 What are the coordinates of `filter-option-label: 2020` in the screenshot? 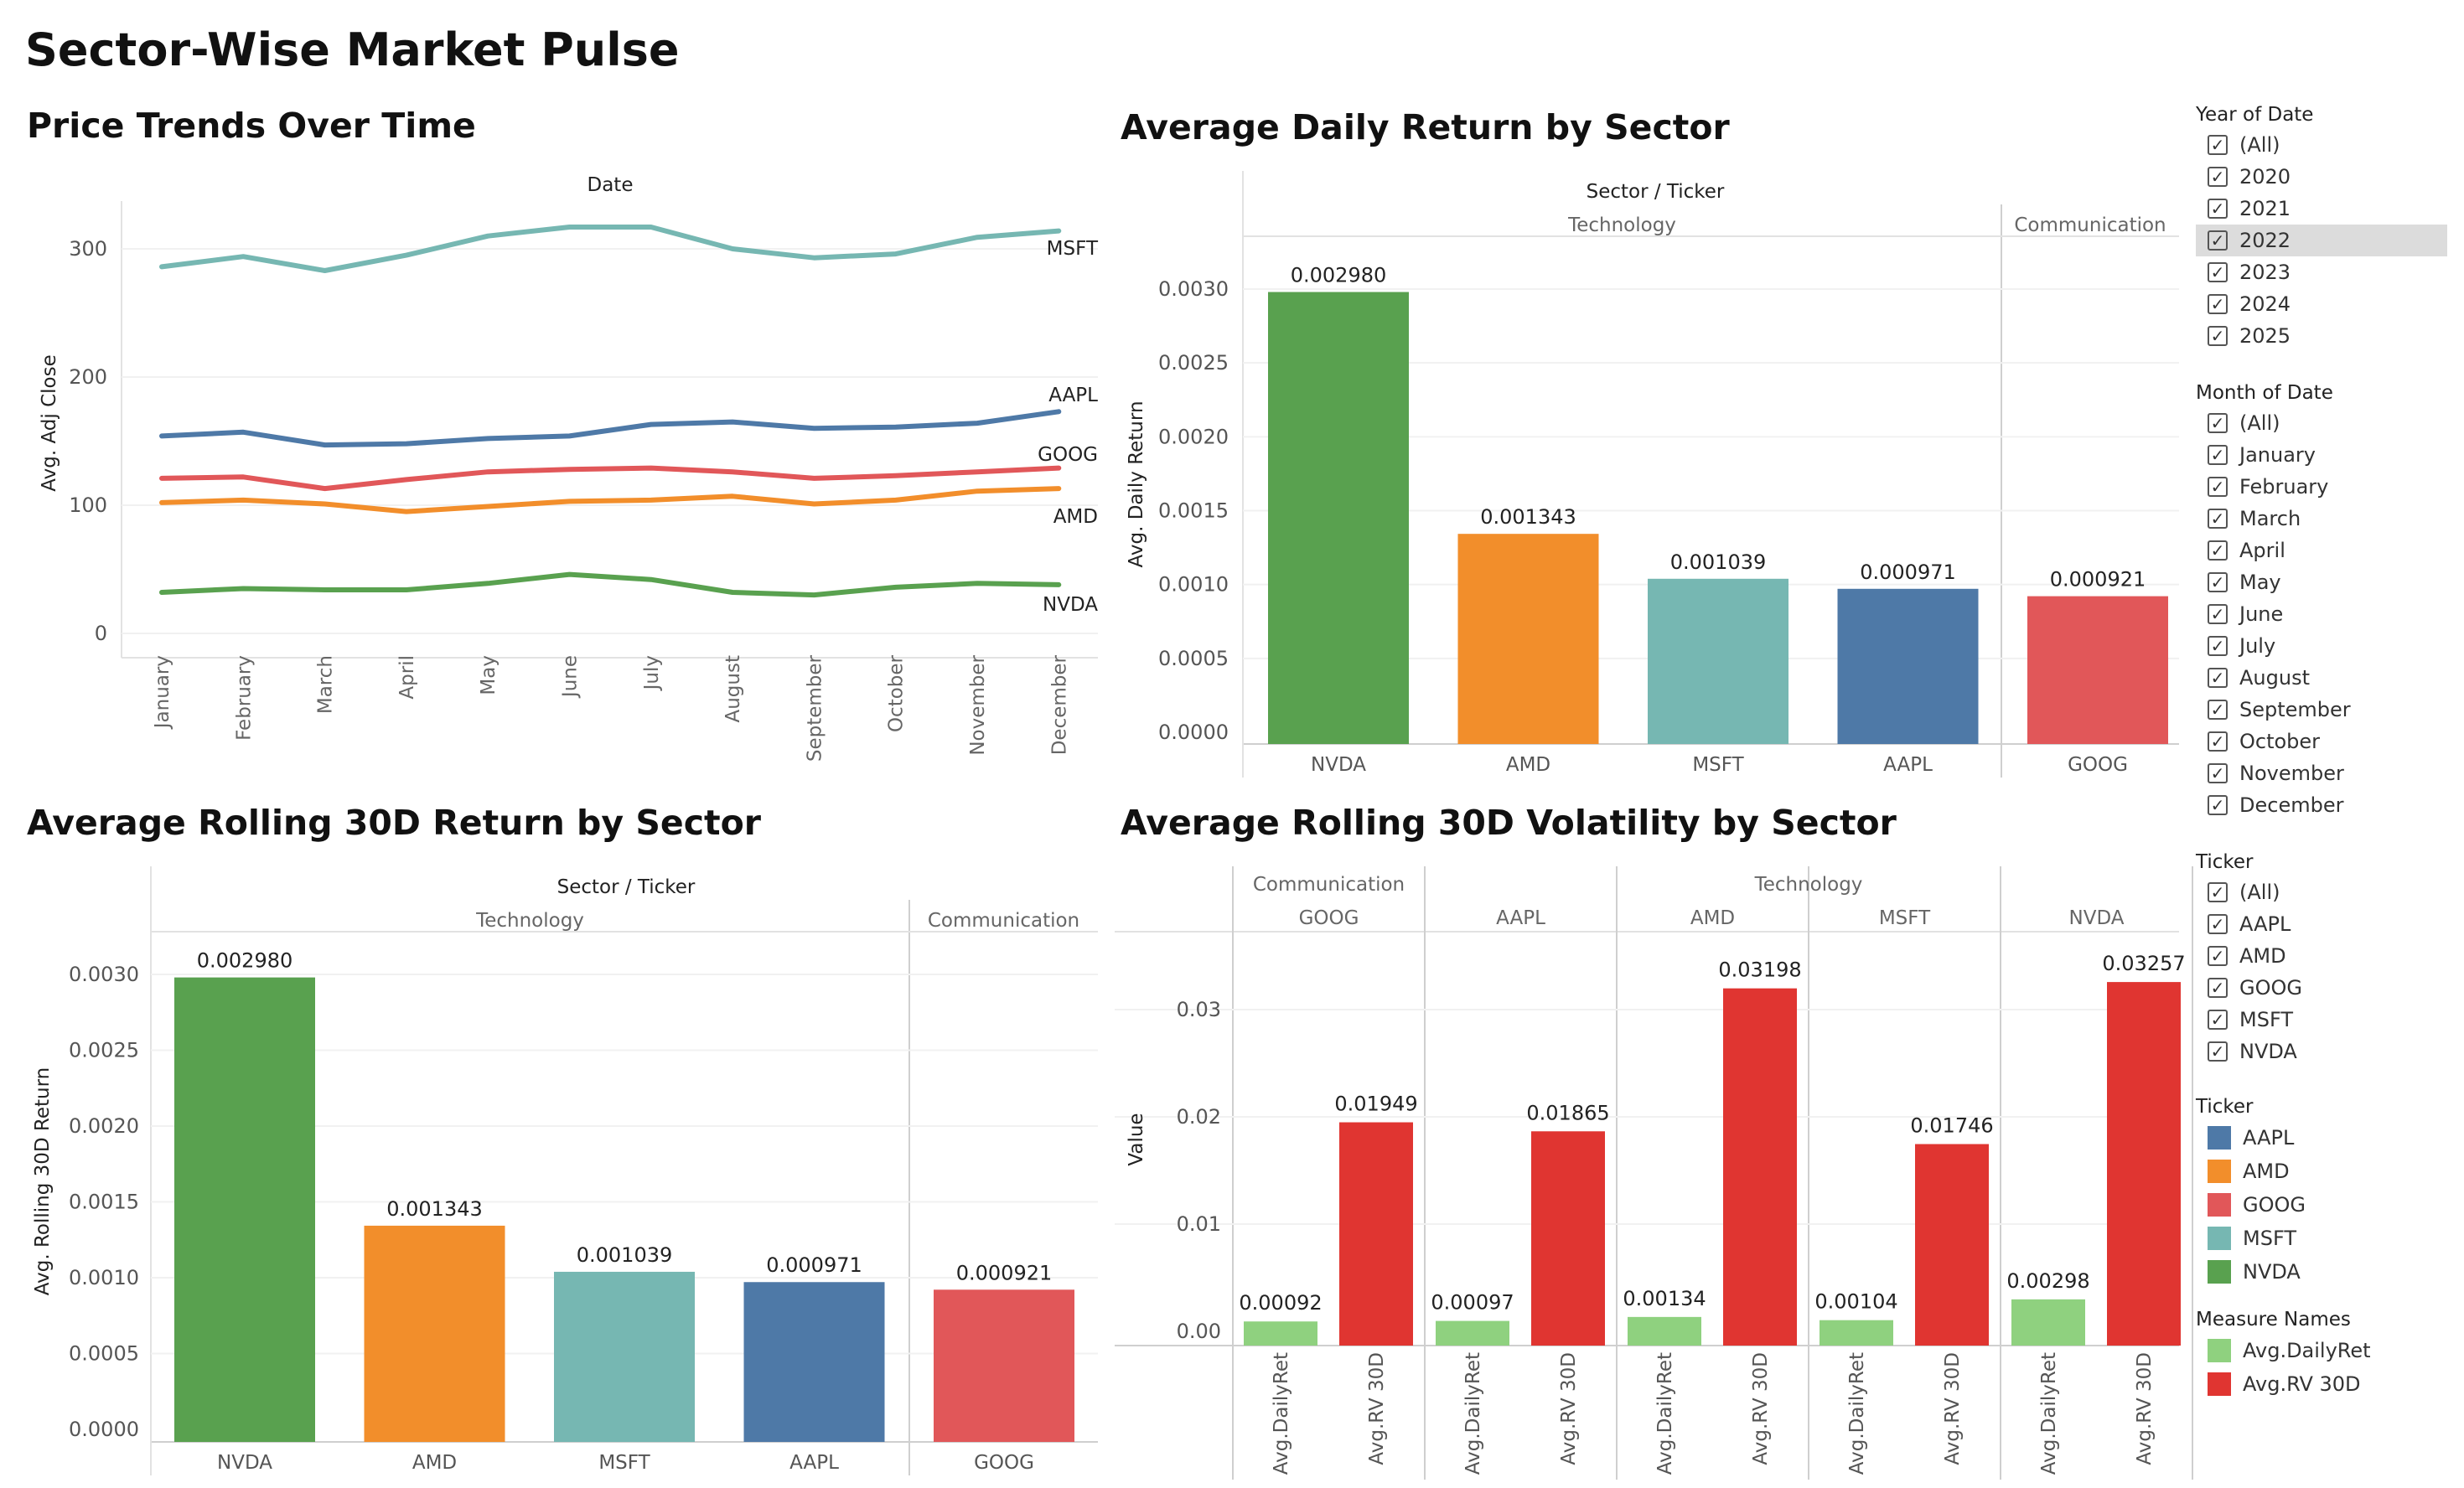 It's located at (2265, 177).